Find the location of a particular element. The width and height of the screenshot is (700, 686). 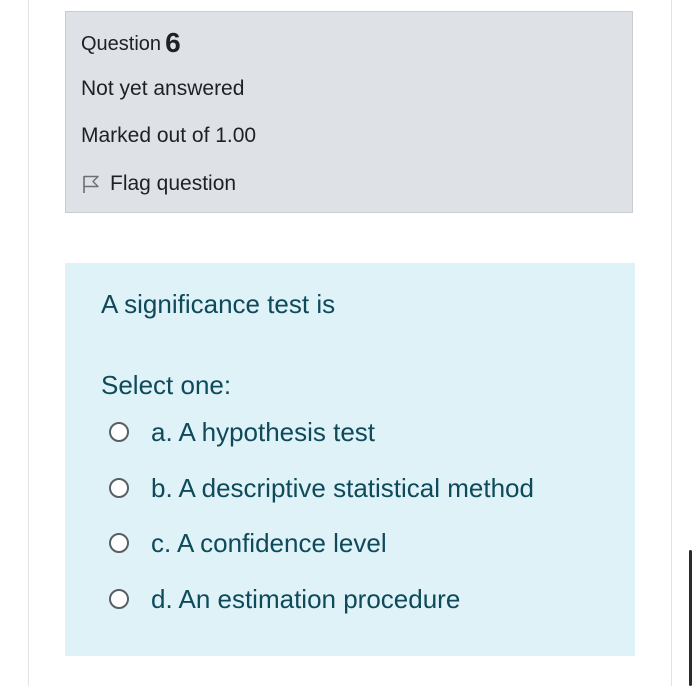

answer-label: b. A descriptive statistical method is located at coordinates (342, 488).